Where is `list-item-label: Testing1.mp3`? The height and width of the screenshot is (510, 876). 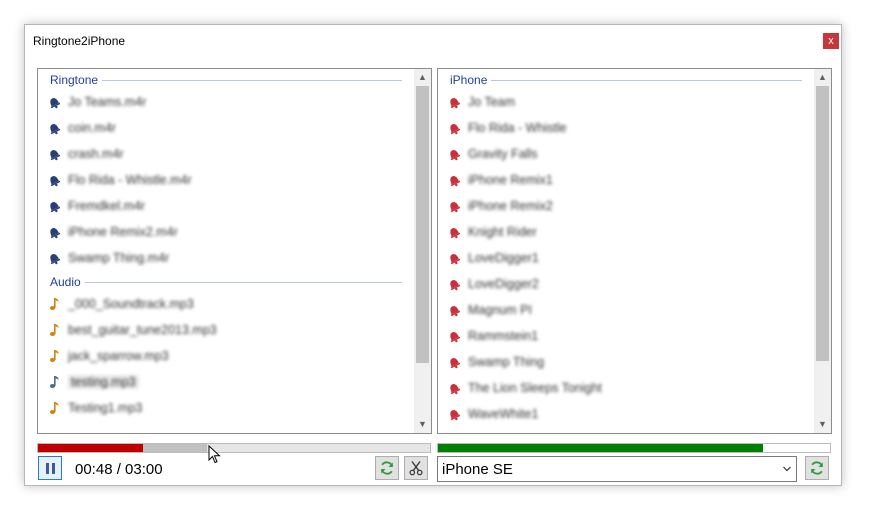
list-item-label: Testing1.mp3 is located at coordinates (105, 408).